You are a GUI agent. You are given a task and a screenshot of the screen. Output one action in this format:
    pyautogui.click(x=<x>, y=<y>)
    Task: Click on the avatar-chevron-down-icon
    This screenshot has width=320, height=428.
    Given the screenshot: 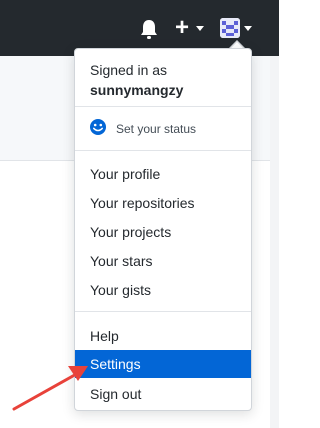 What is the action you would take?
    pyautogui.click(x=248, y=28)
    